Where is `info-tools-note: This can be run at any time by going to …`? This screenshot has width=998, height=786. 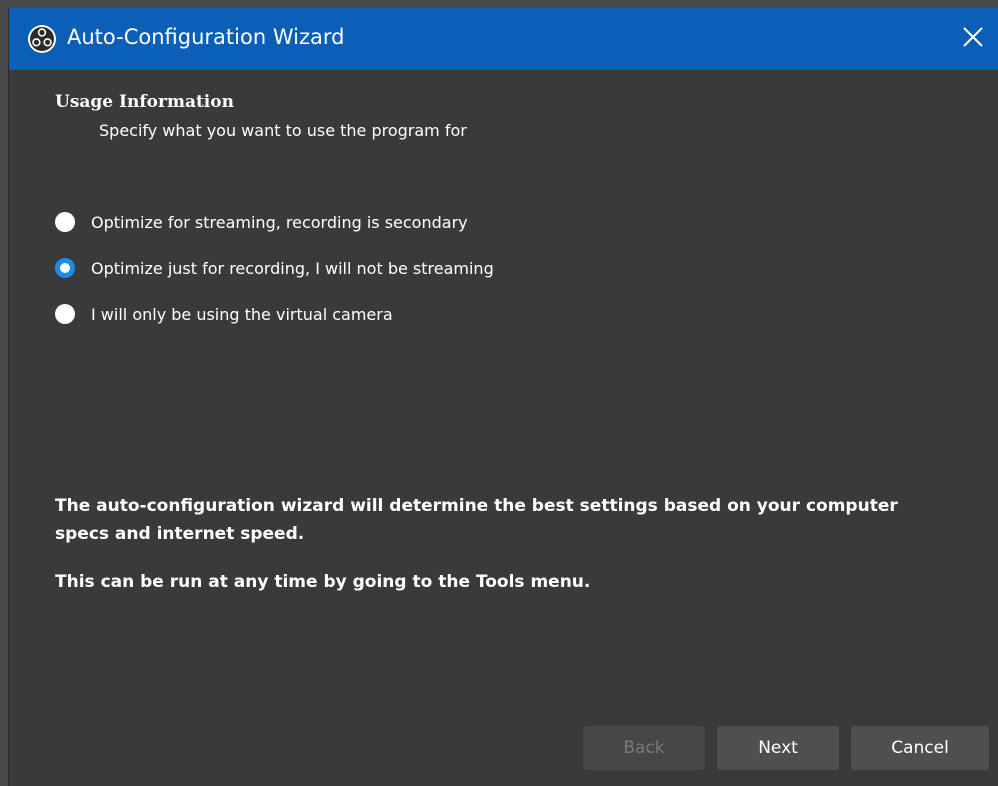
info-tools-note: This can be run at any time by going to … is located at coordinates (323, 582).